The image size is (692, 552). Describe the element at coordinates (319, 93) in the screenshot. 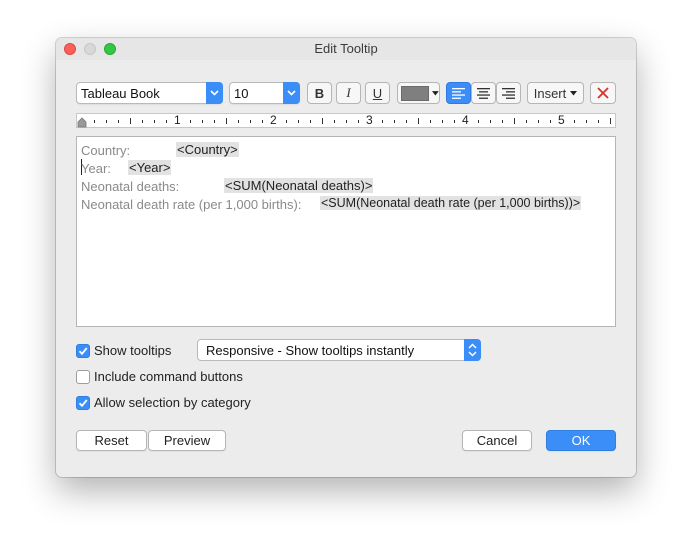

I see `bold-button: B` at that location.